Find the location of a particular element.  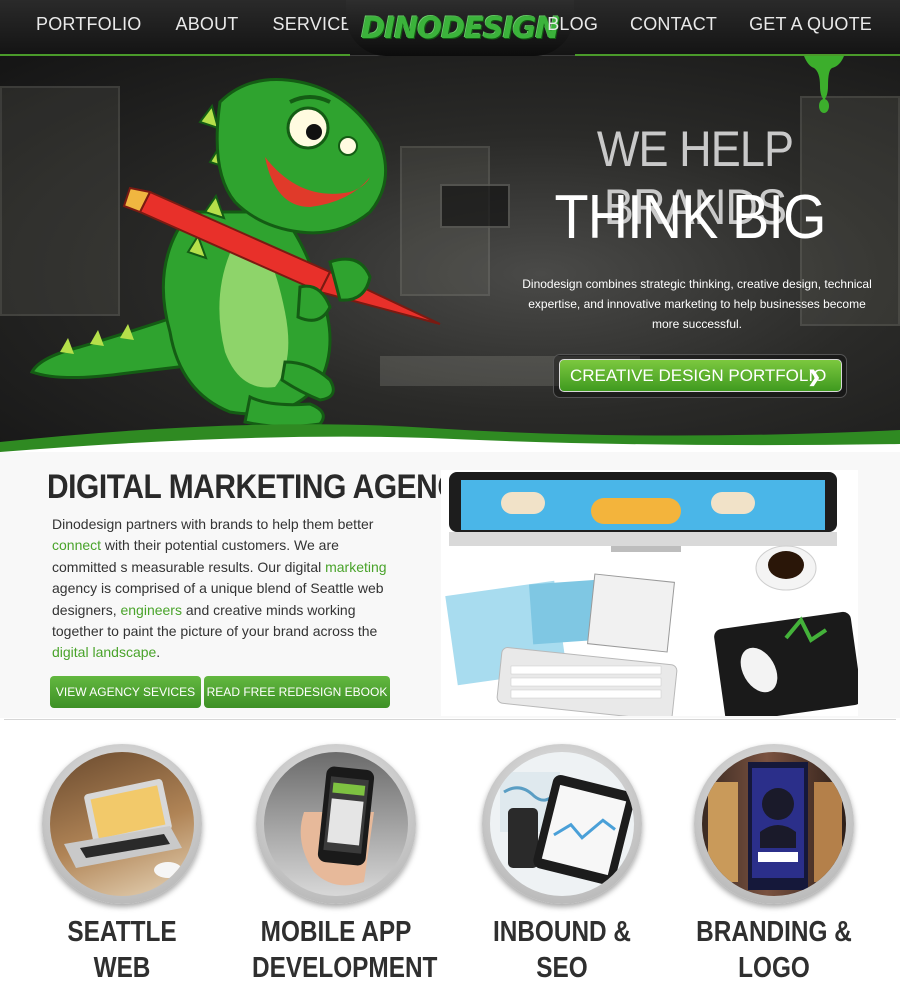

service-label: MOBILE APP DEVELOPMENT is located at coordinates (345, 950).